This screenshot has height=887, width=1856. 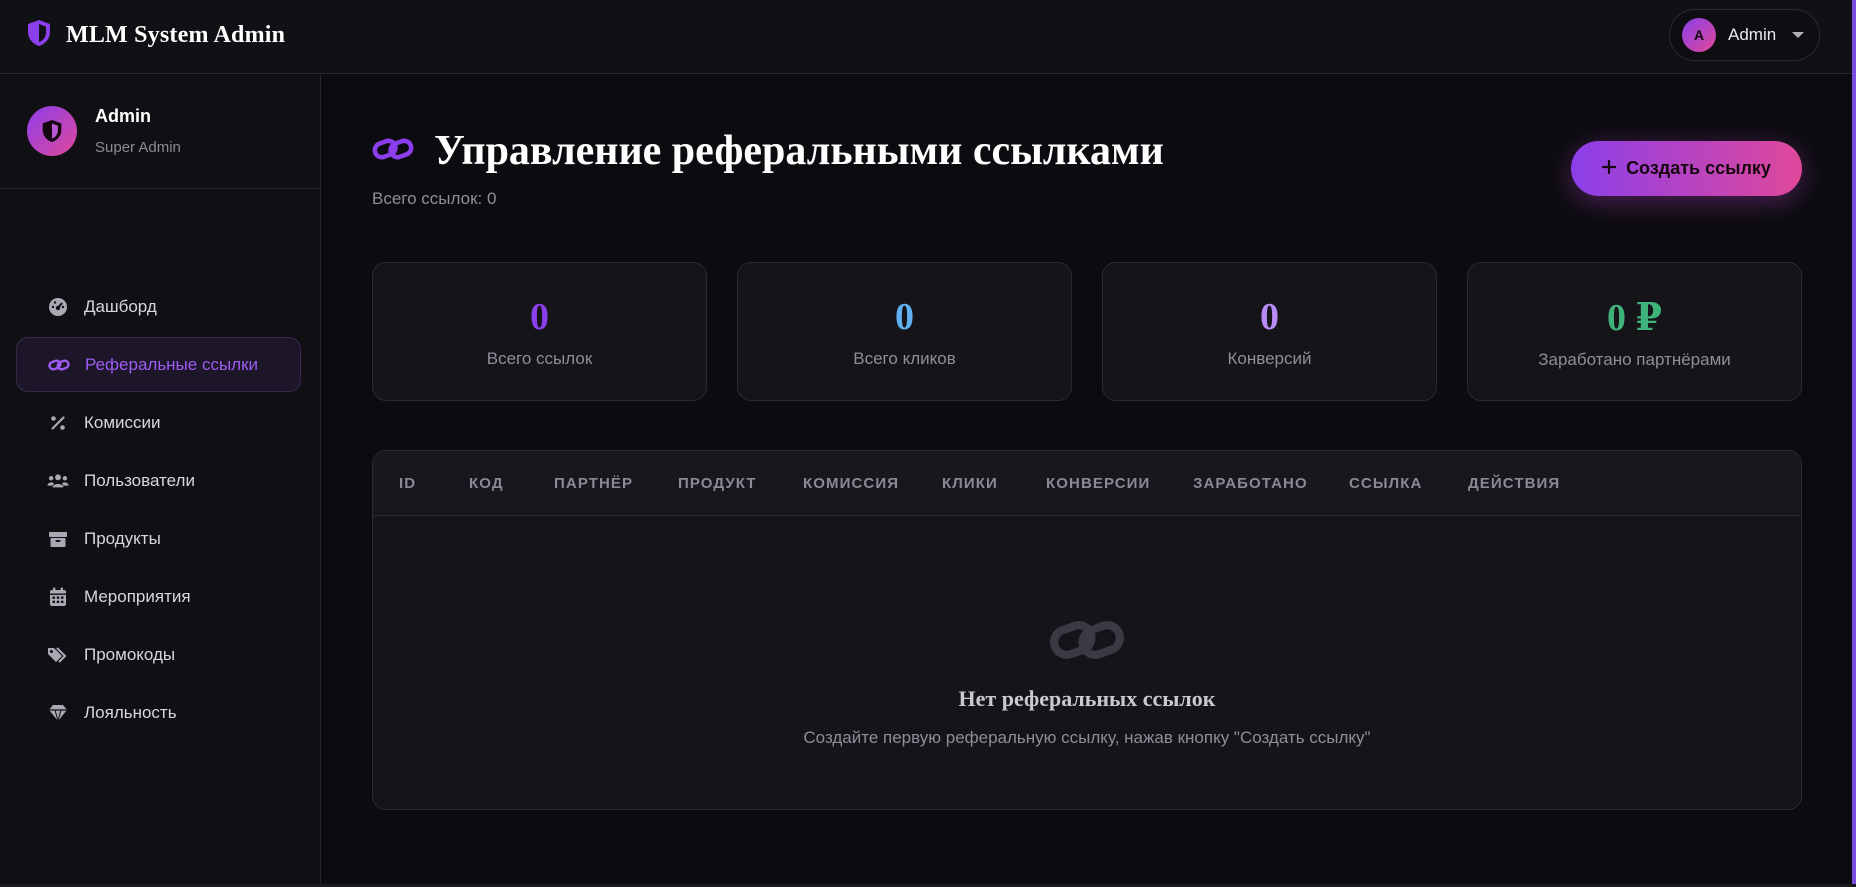 What do you see at coordinates (1698, 168) in the screenshot?
I see `create-link-label: Создать ссылку` at bounding box center [1698, 168].